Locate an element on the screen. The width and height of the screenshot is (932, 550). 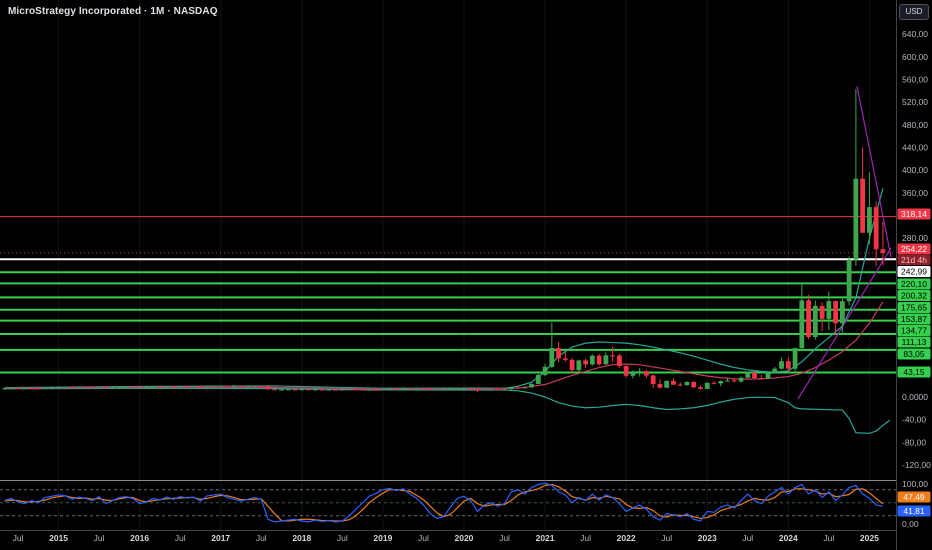
last-price-badge-label: 254,22 is located at coordinates (914, 249).